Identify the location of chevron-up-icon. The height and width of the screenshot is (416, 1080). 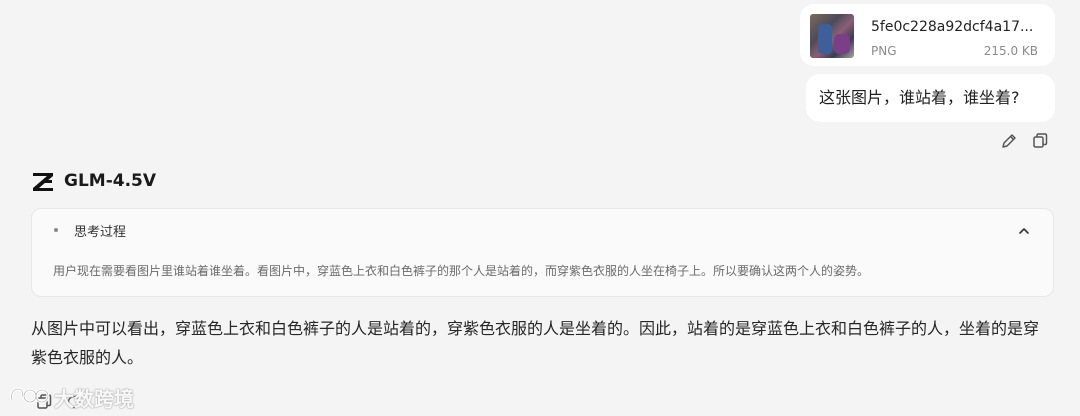
(1024, 231).